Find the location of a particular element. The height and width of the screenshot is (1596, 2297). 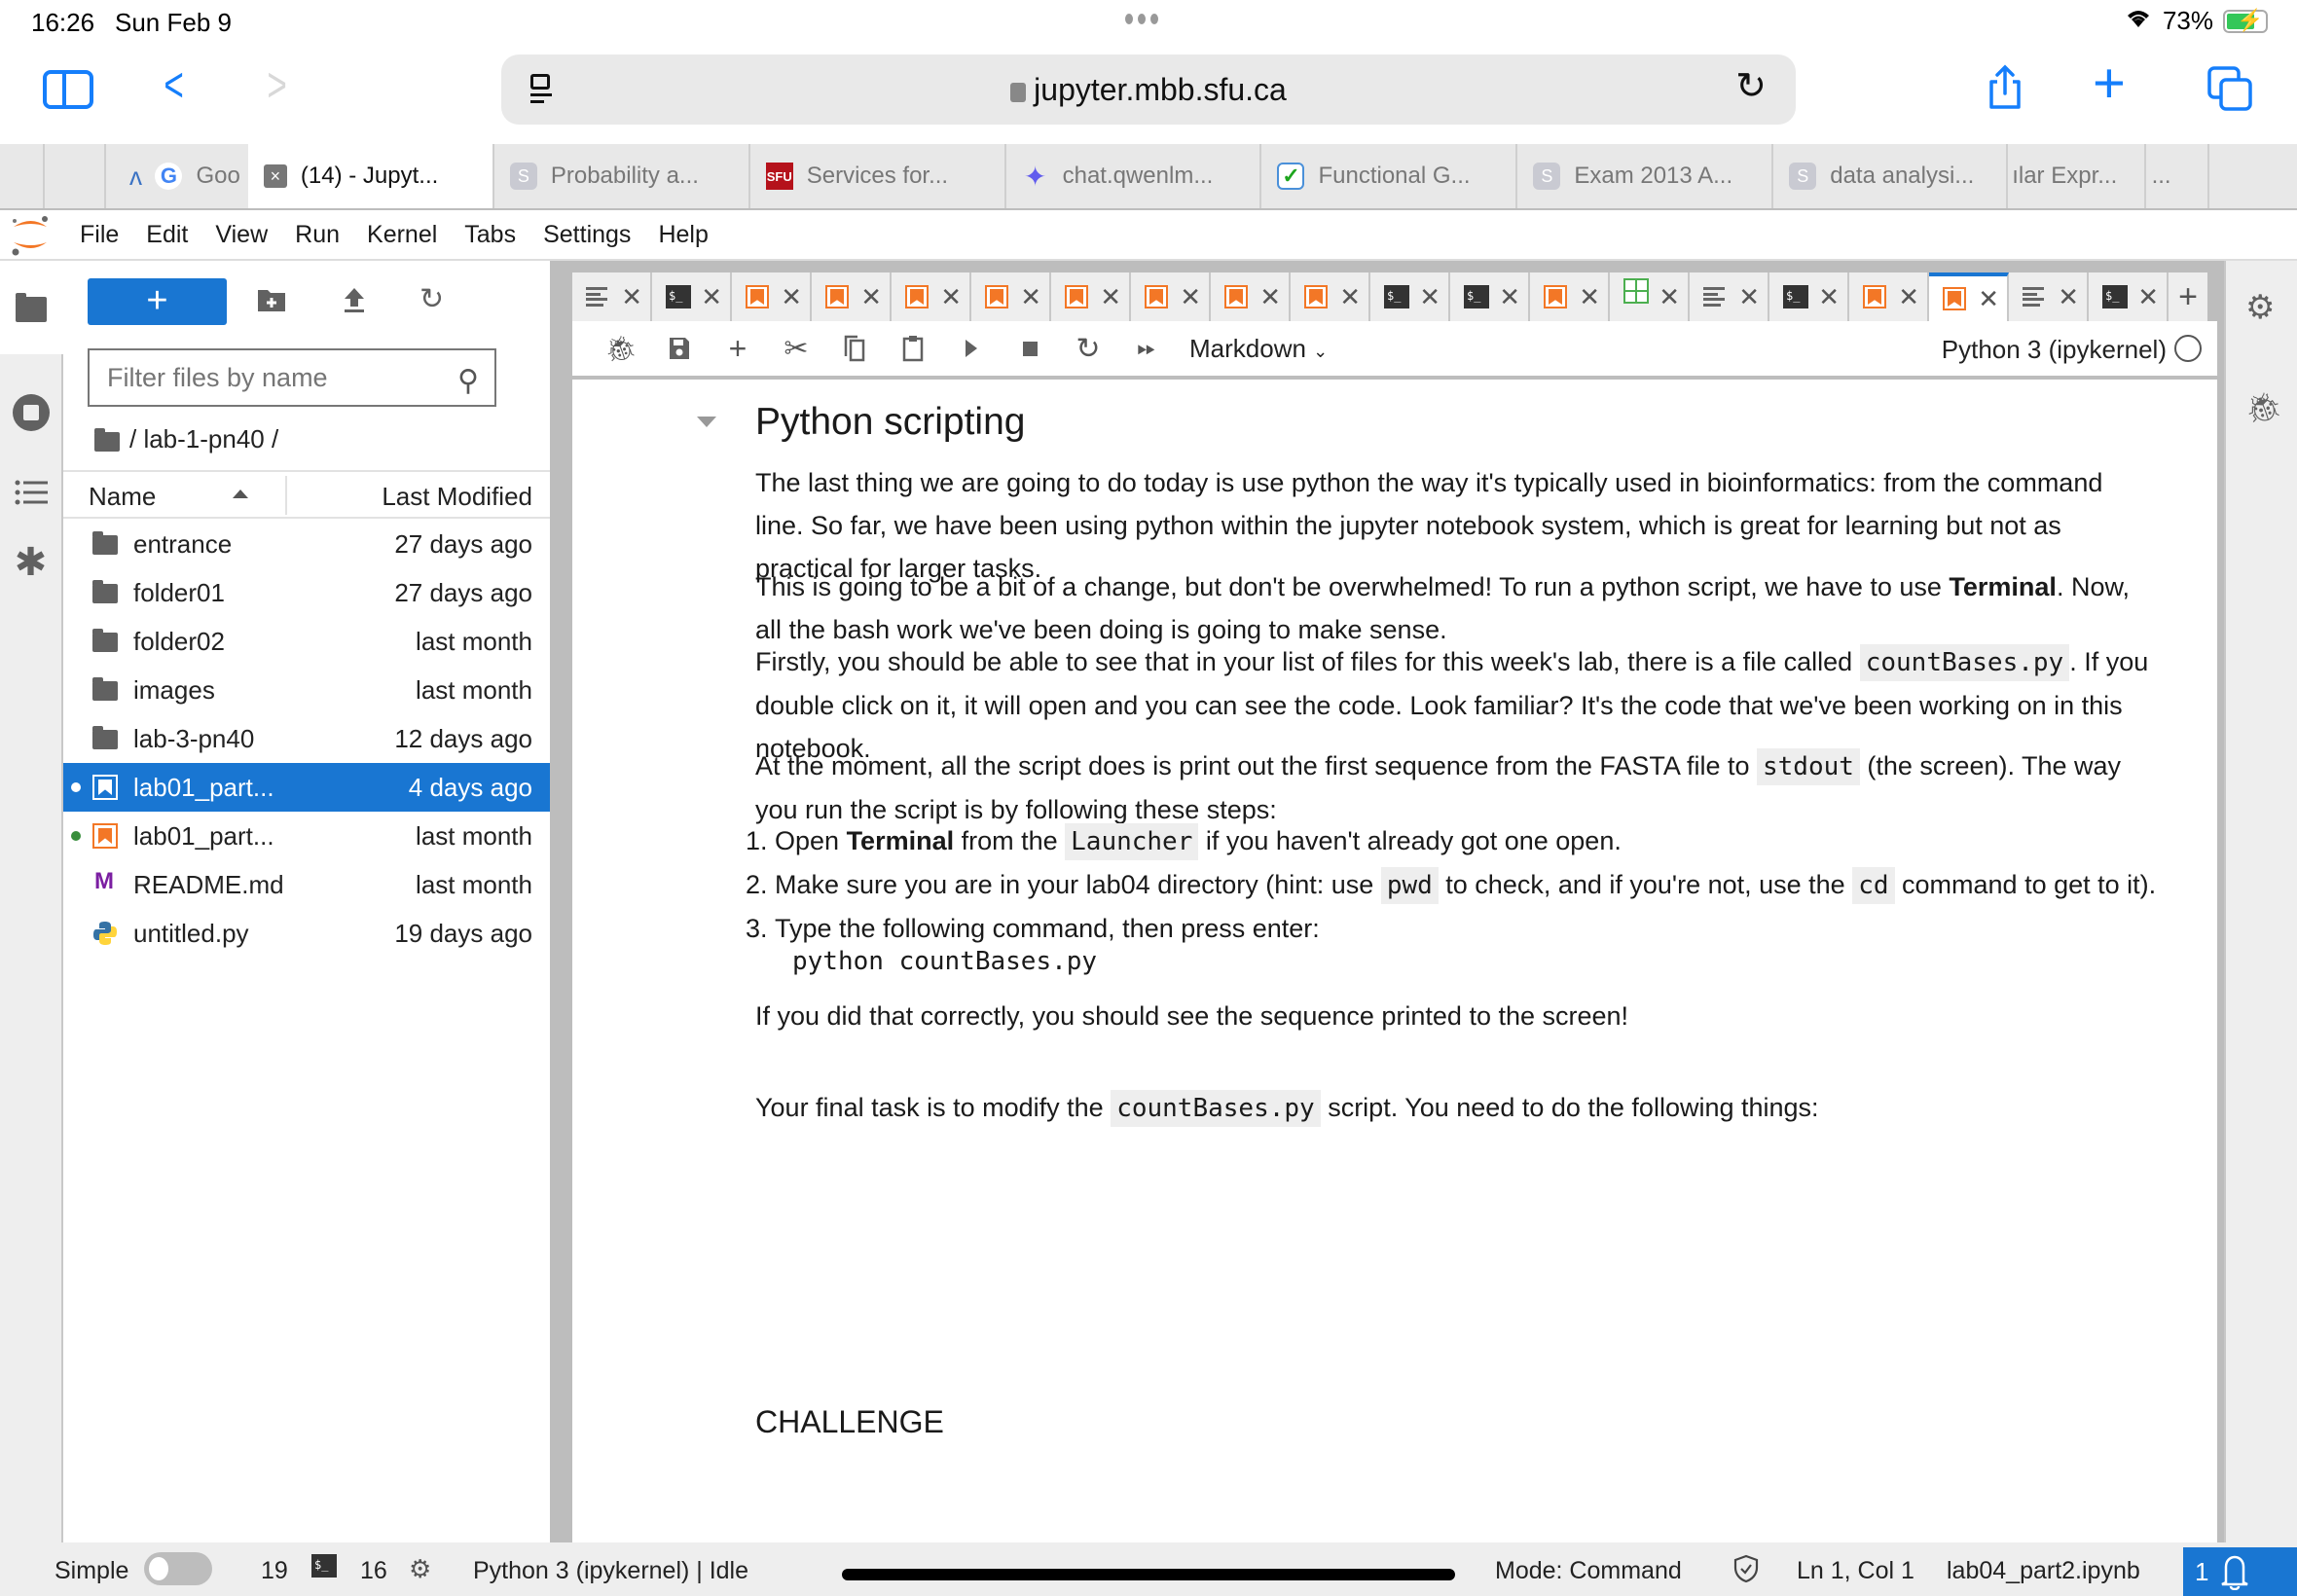

file-row: entrance 27 days ago is located at coordinates (306, 544).